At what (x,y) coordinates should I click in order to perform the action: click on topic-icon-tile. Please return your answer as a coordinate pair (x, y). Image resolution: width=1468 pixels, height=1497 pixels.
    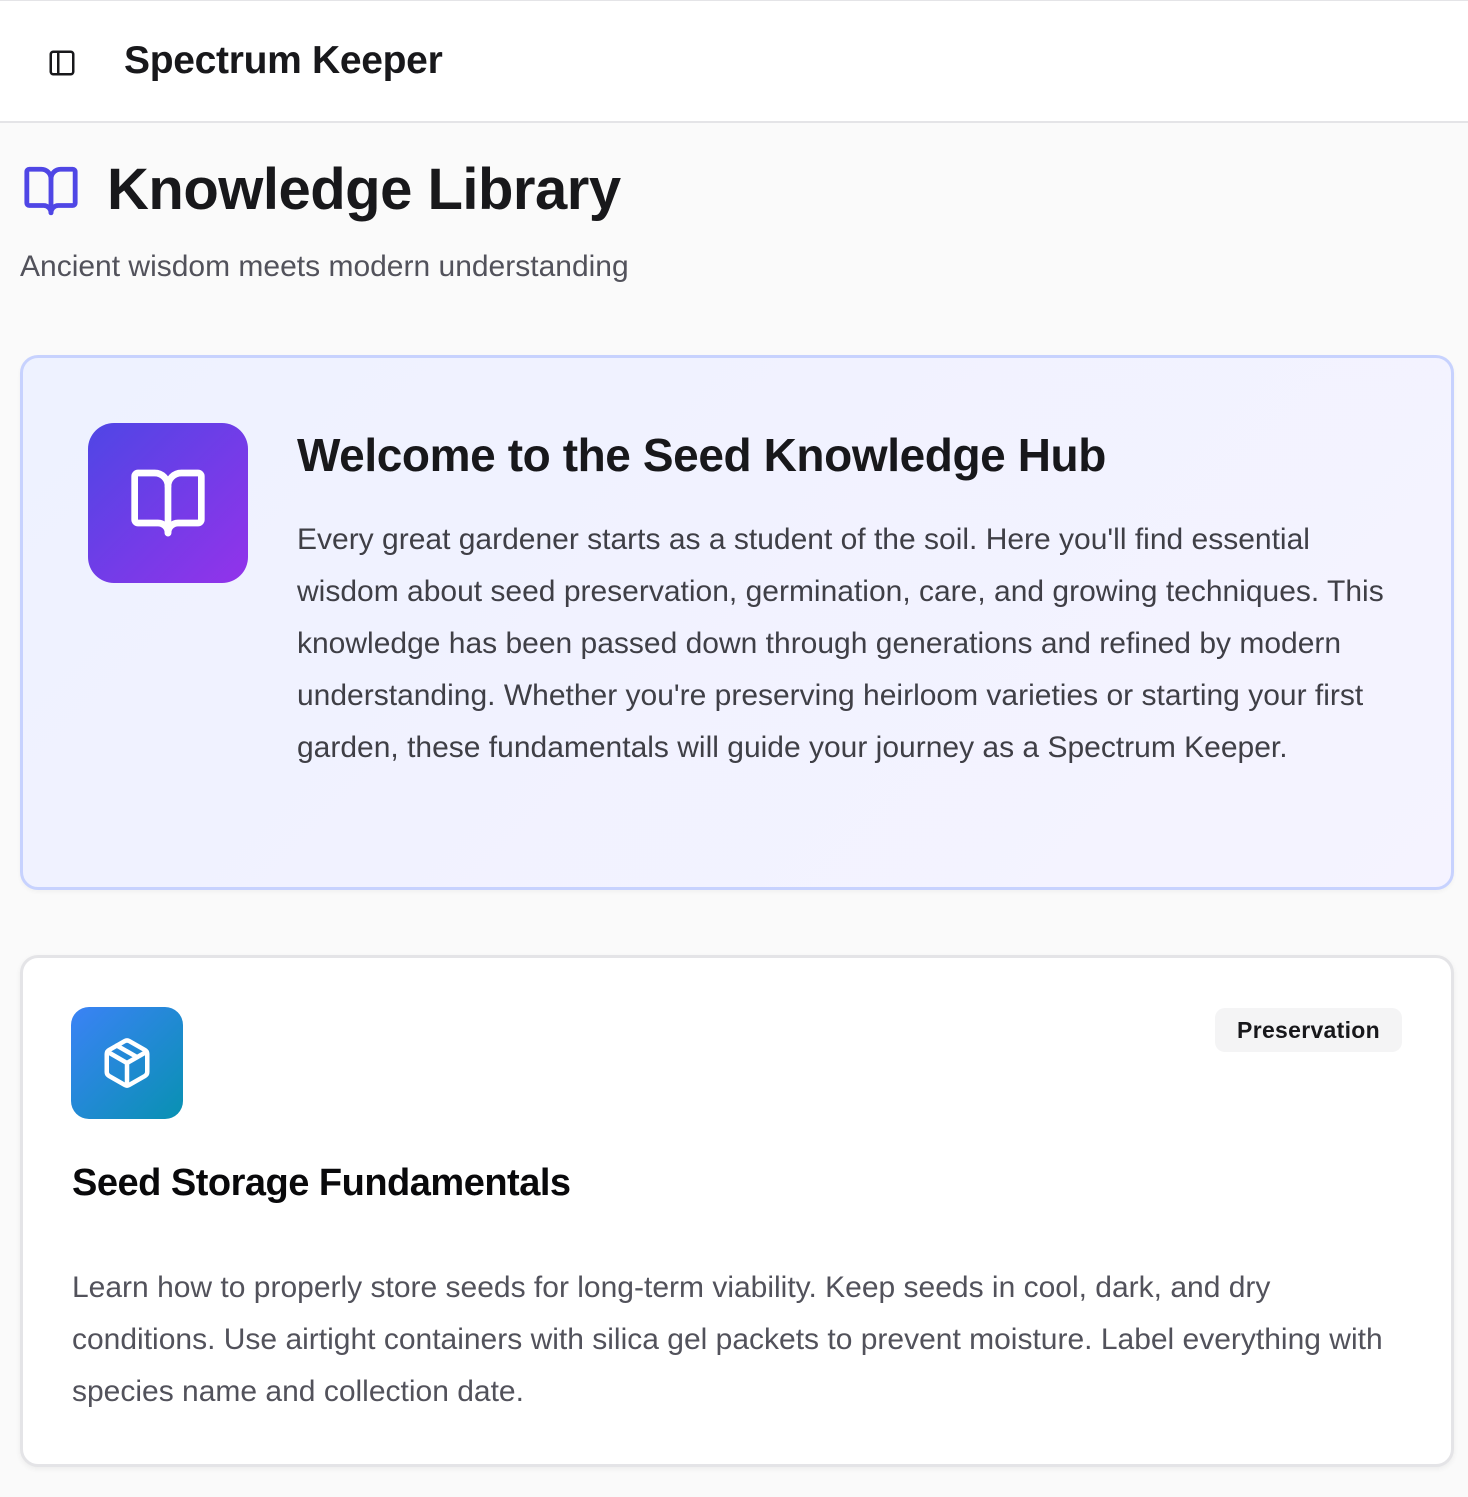
    Looking at the image, I should click on (127, 1063).